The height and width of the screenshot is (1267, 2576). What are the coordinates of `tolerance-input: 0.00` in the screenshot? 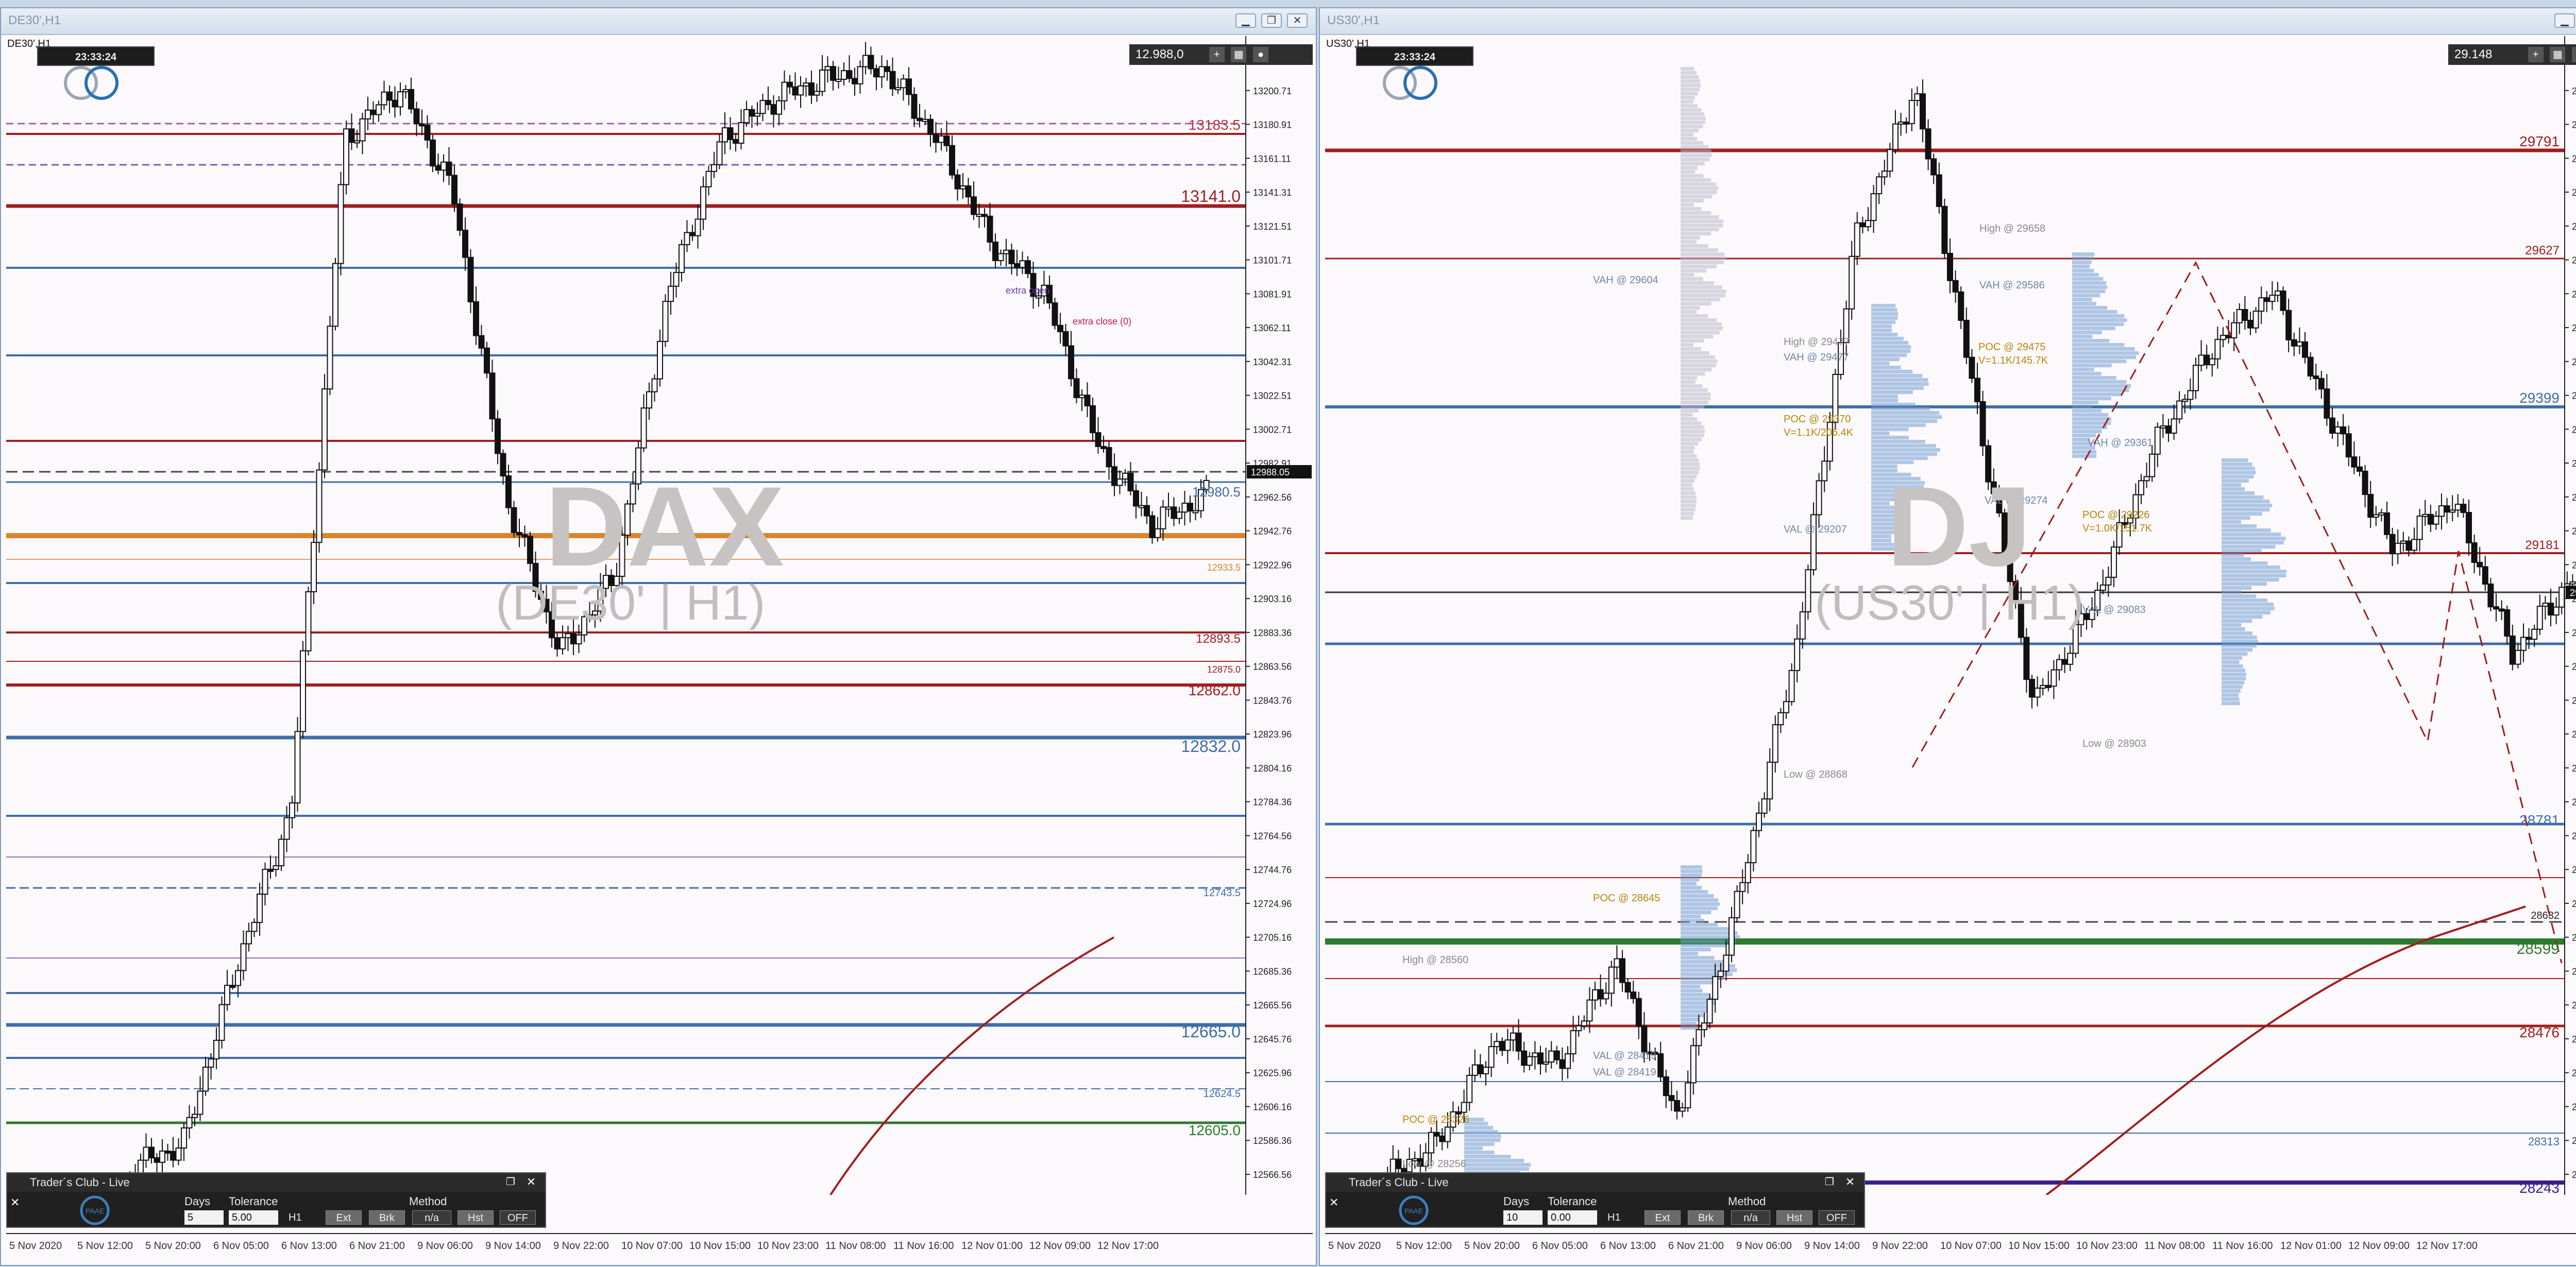 It's located at (1572, 1217).